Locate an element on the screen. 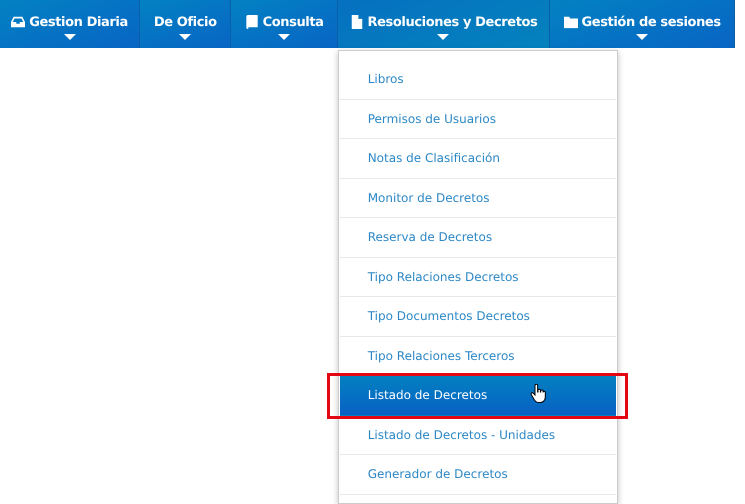 This screenshot has height=504, width=745. dropdown-item: Permisos de Usuarios is located at coordinates (478, 119).